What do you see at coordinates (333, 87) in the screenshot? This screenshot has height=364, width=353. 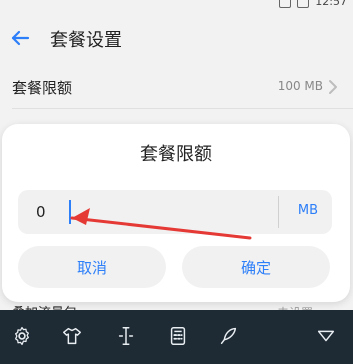 I see `chevron-right-icon` at bounding box center [333, 87].